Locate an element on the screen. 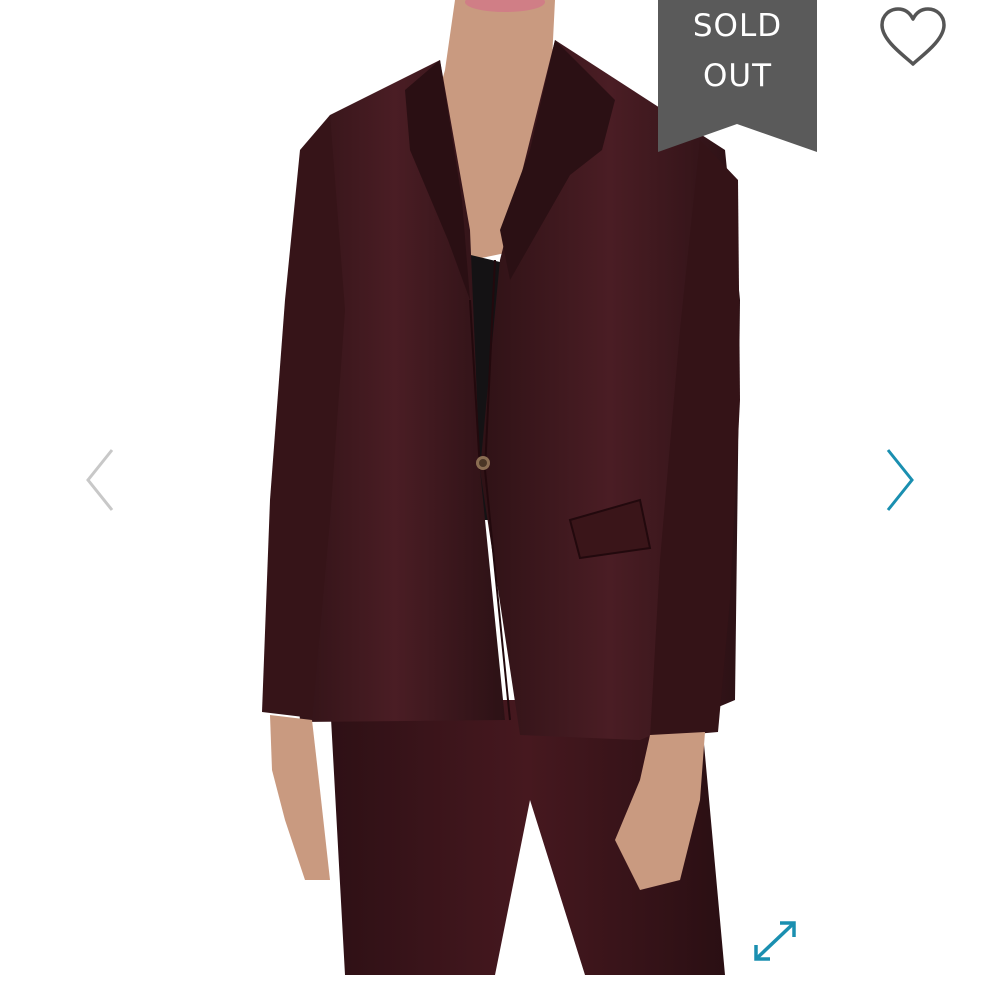 The width and height of the screenshot is (1000, 1000). chevron-left-icon is located at coordinates (100, 480).